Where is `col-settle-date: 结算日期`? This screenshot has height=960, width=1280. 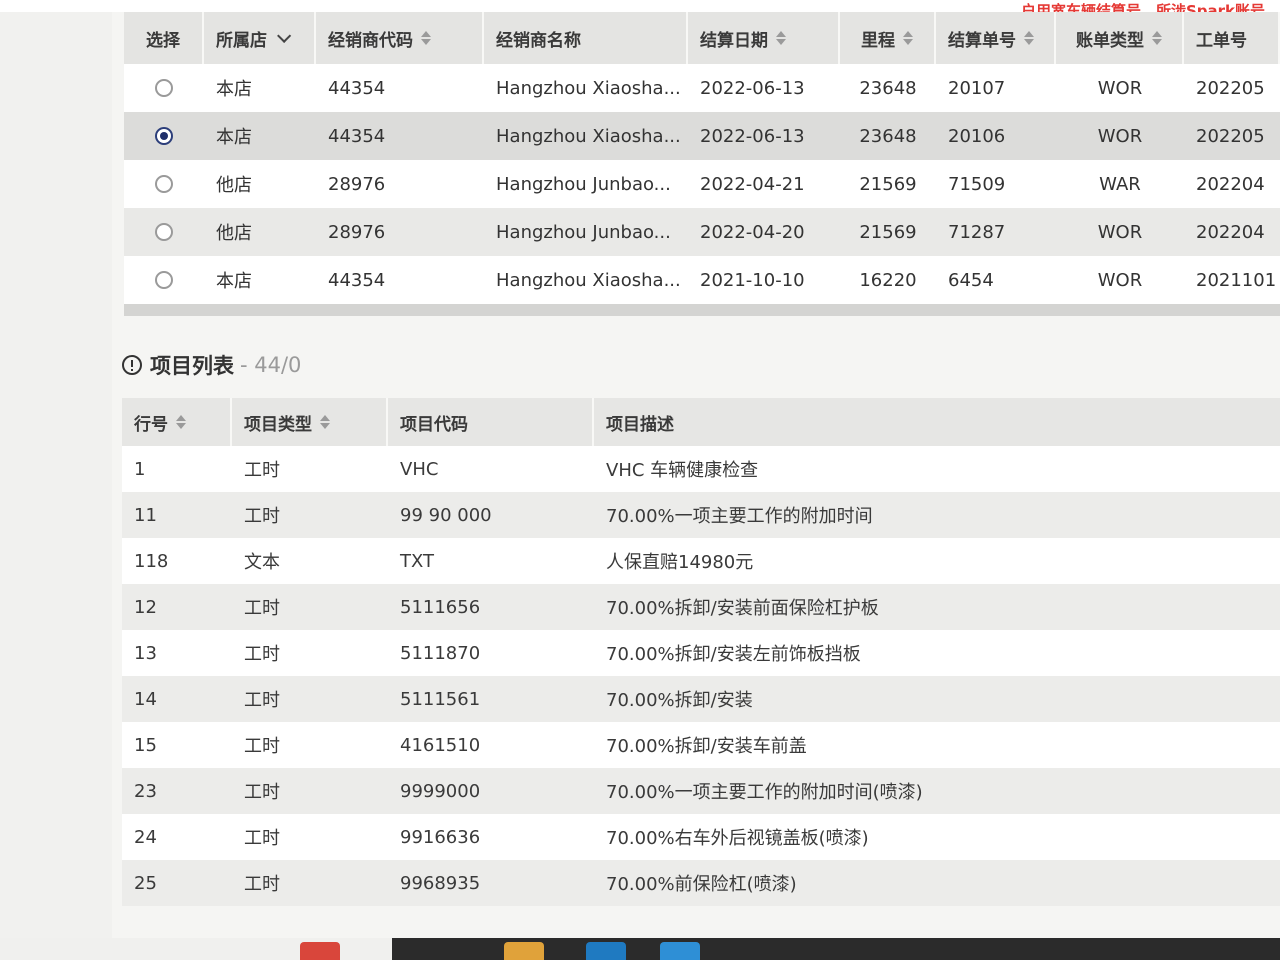
col-settle-date: 结算日期 is located at coordinates (764, 38).